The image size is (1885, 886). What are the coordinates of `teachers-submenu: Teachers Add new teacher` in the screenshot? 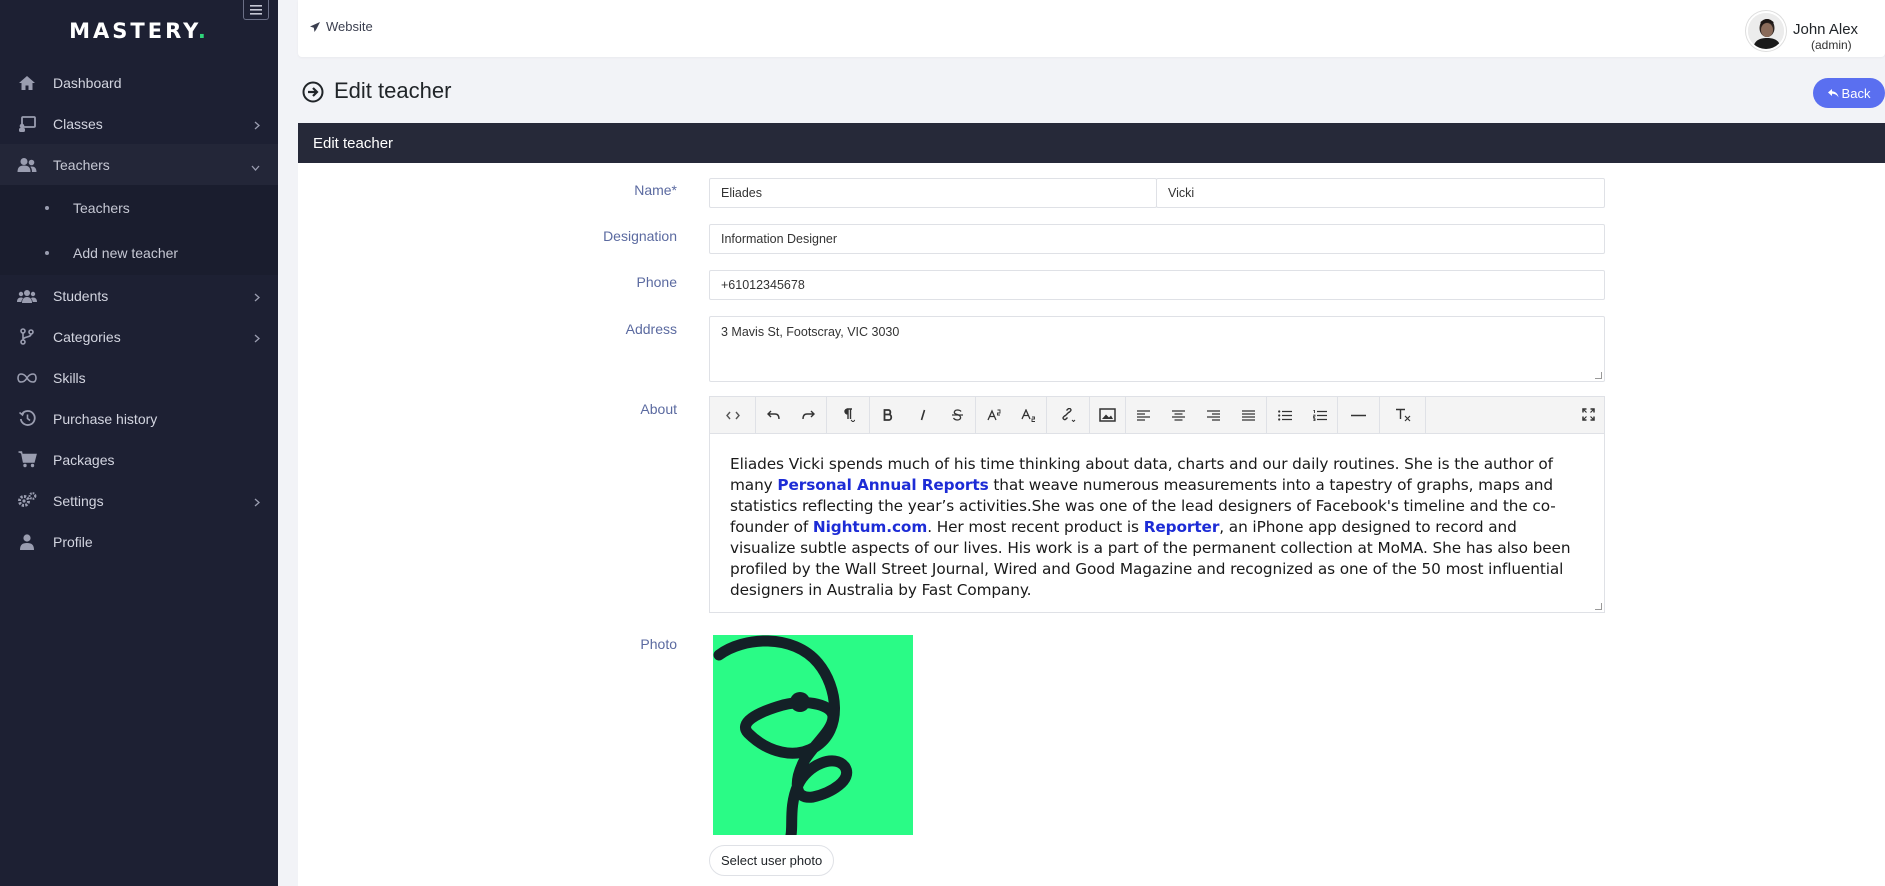 It's located at (139, 230).